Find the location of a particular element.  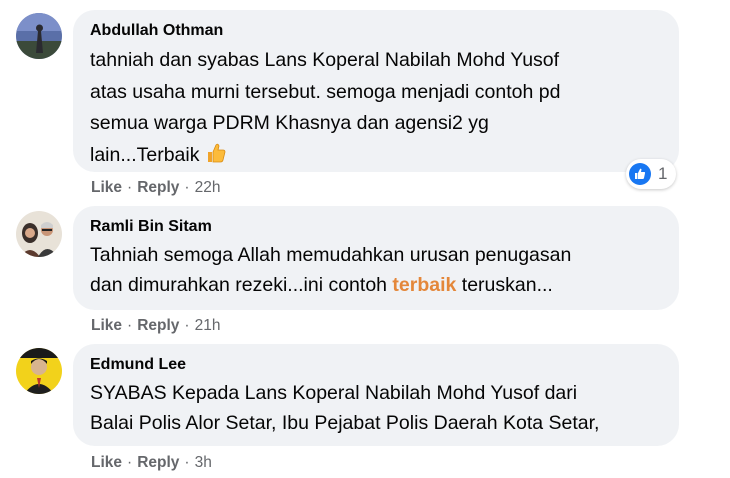

comment-timestamp: 3h is located at coordinates (203, 462).